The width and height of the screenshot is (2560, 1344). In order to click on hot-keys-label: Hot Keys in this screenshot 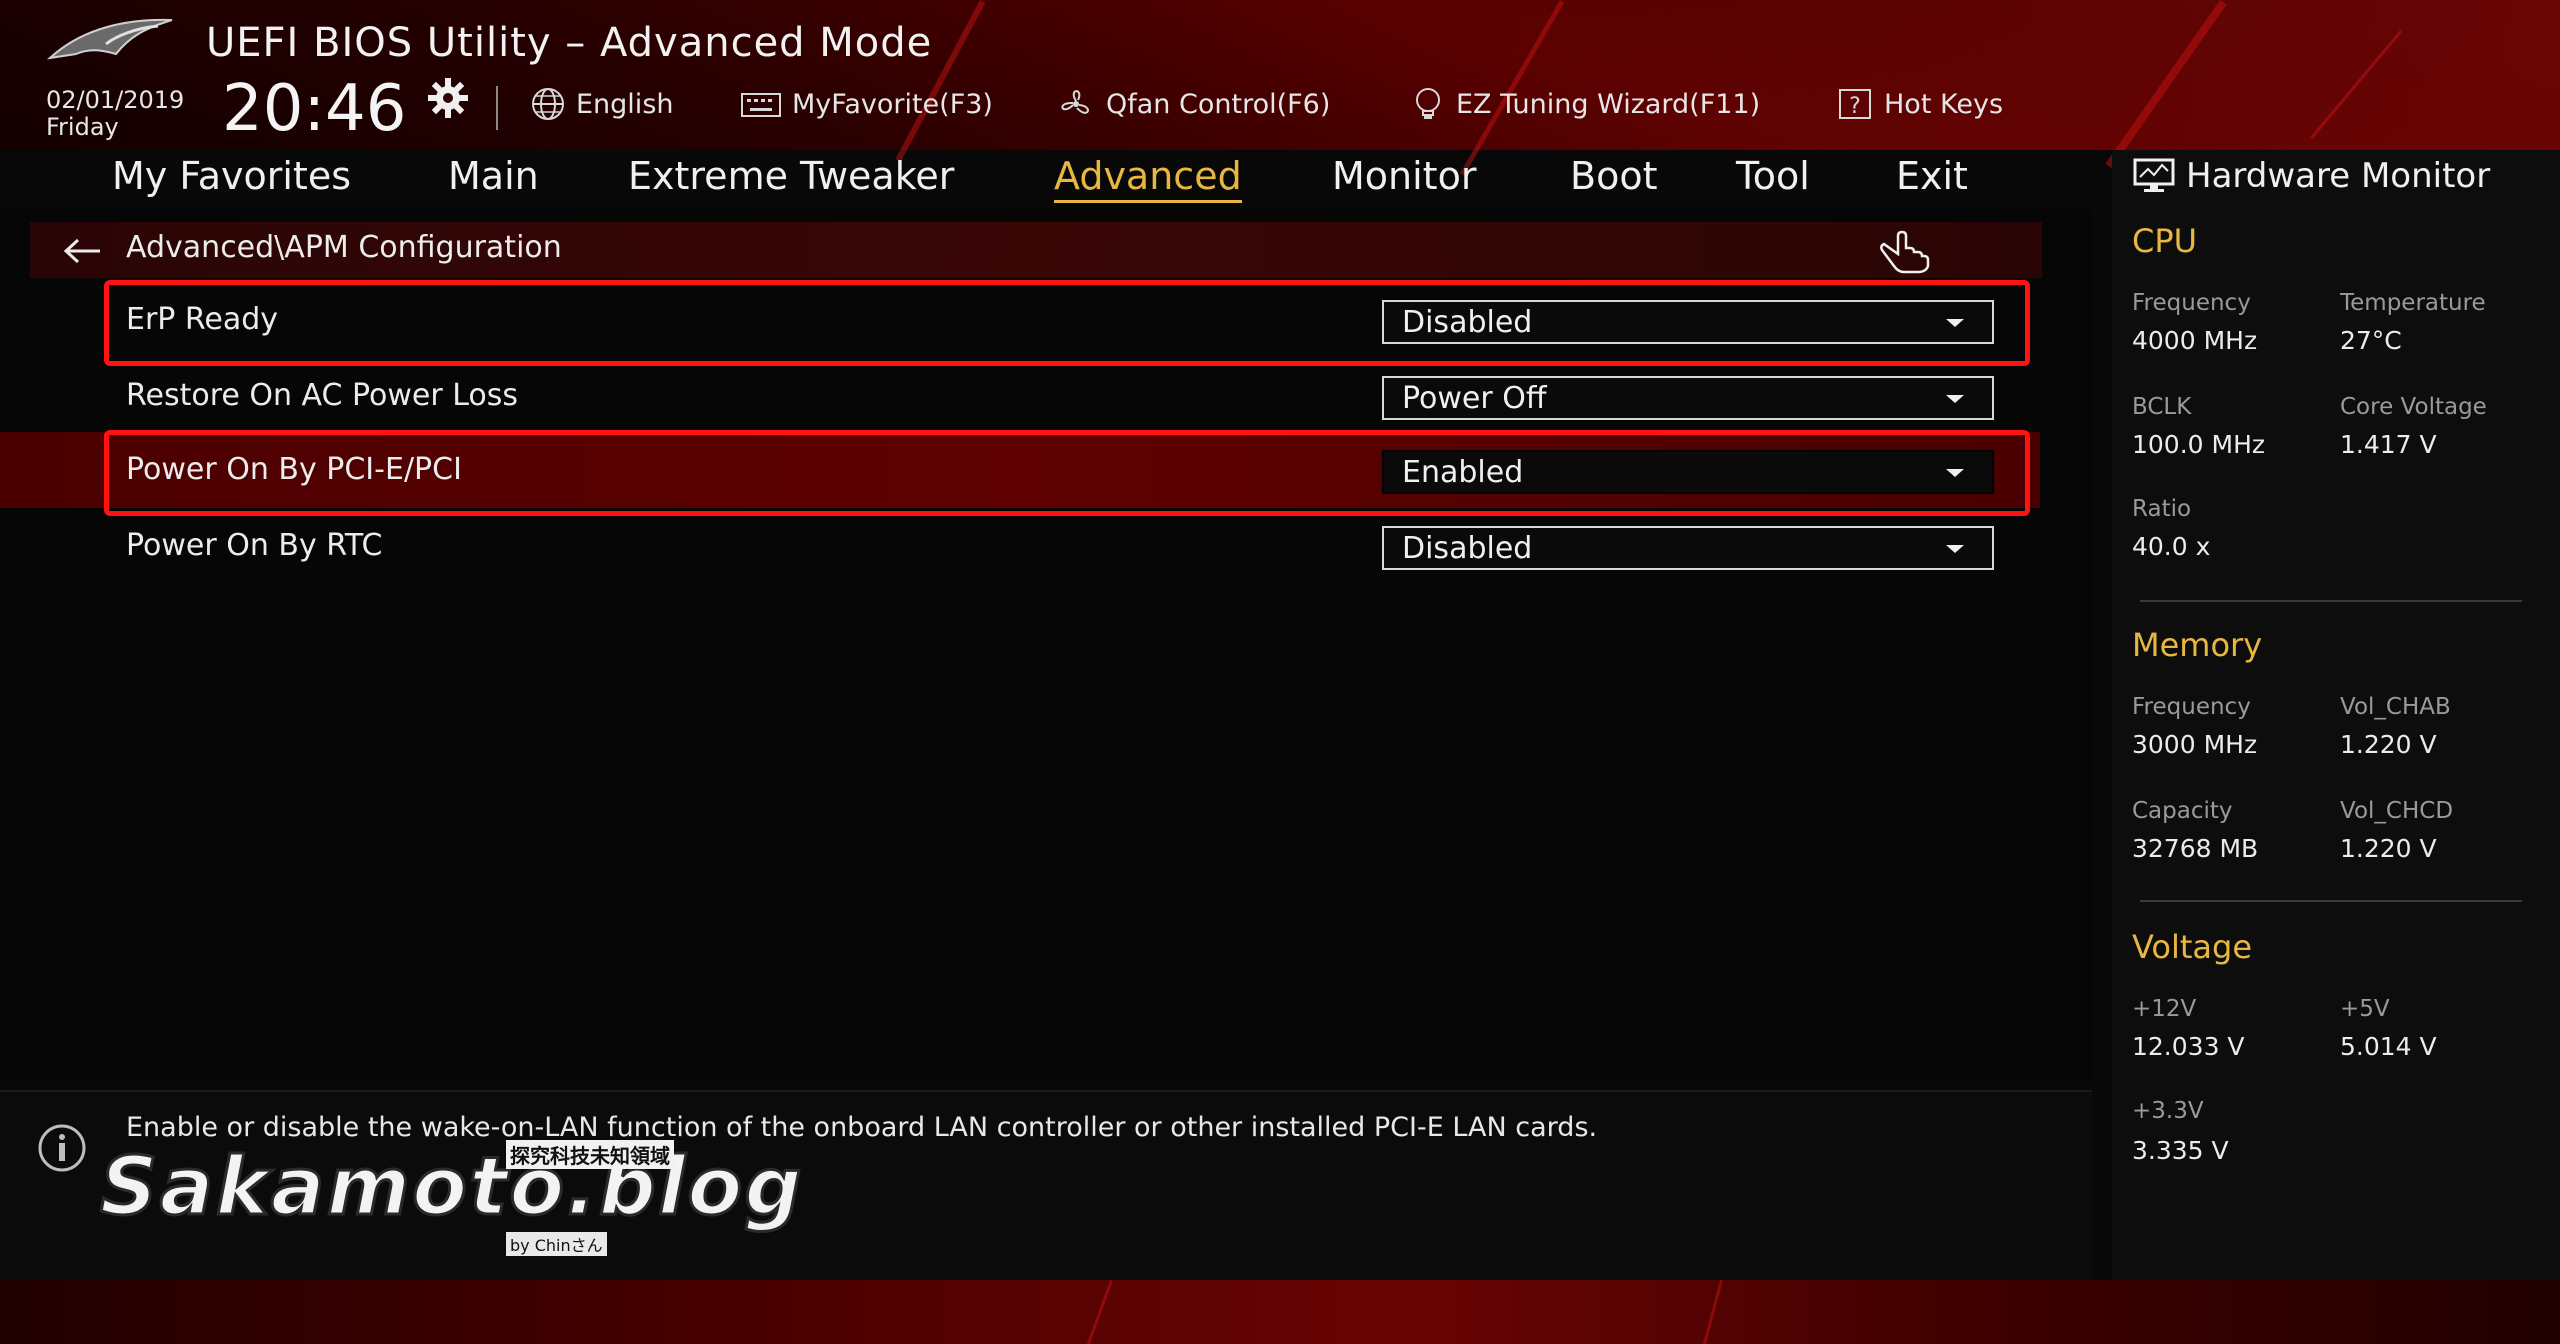, I will do `click(1944, 104)`.